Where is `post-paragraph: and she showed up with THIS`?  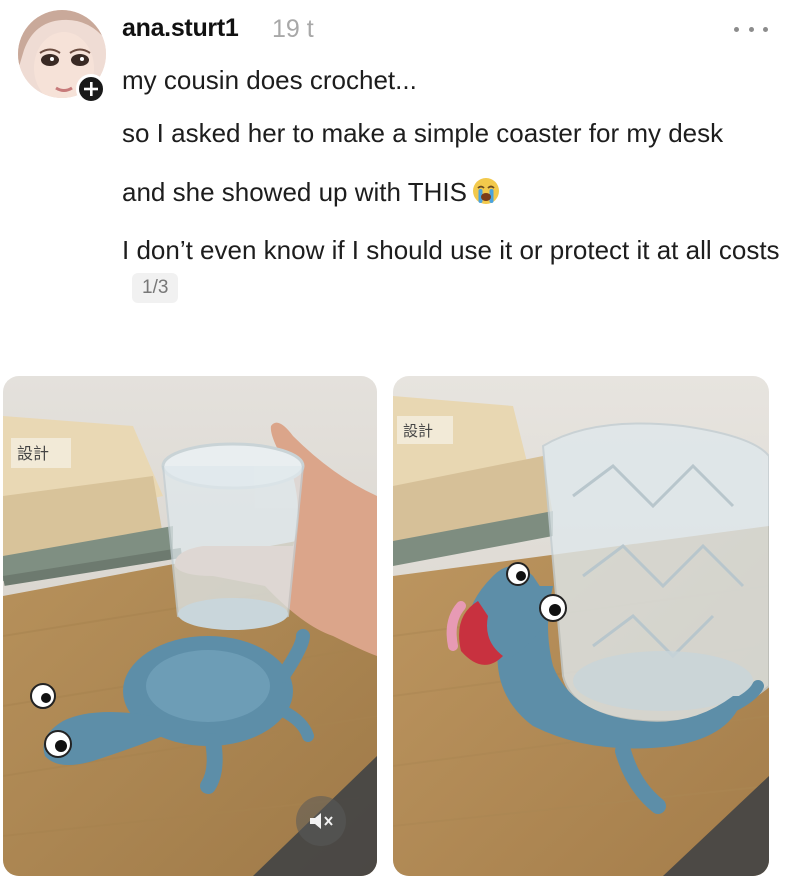 post-paragraph: and she showed up with THIS is located at coordinates (452, 192).